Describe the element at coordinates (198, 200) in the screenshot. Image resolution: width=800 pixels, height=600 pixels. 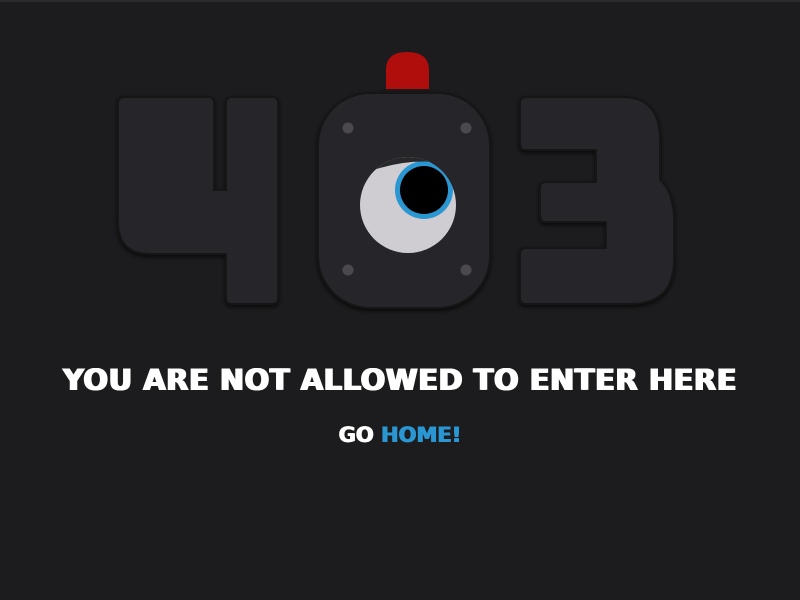
I see `digit-four-shape` at that location.